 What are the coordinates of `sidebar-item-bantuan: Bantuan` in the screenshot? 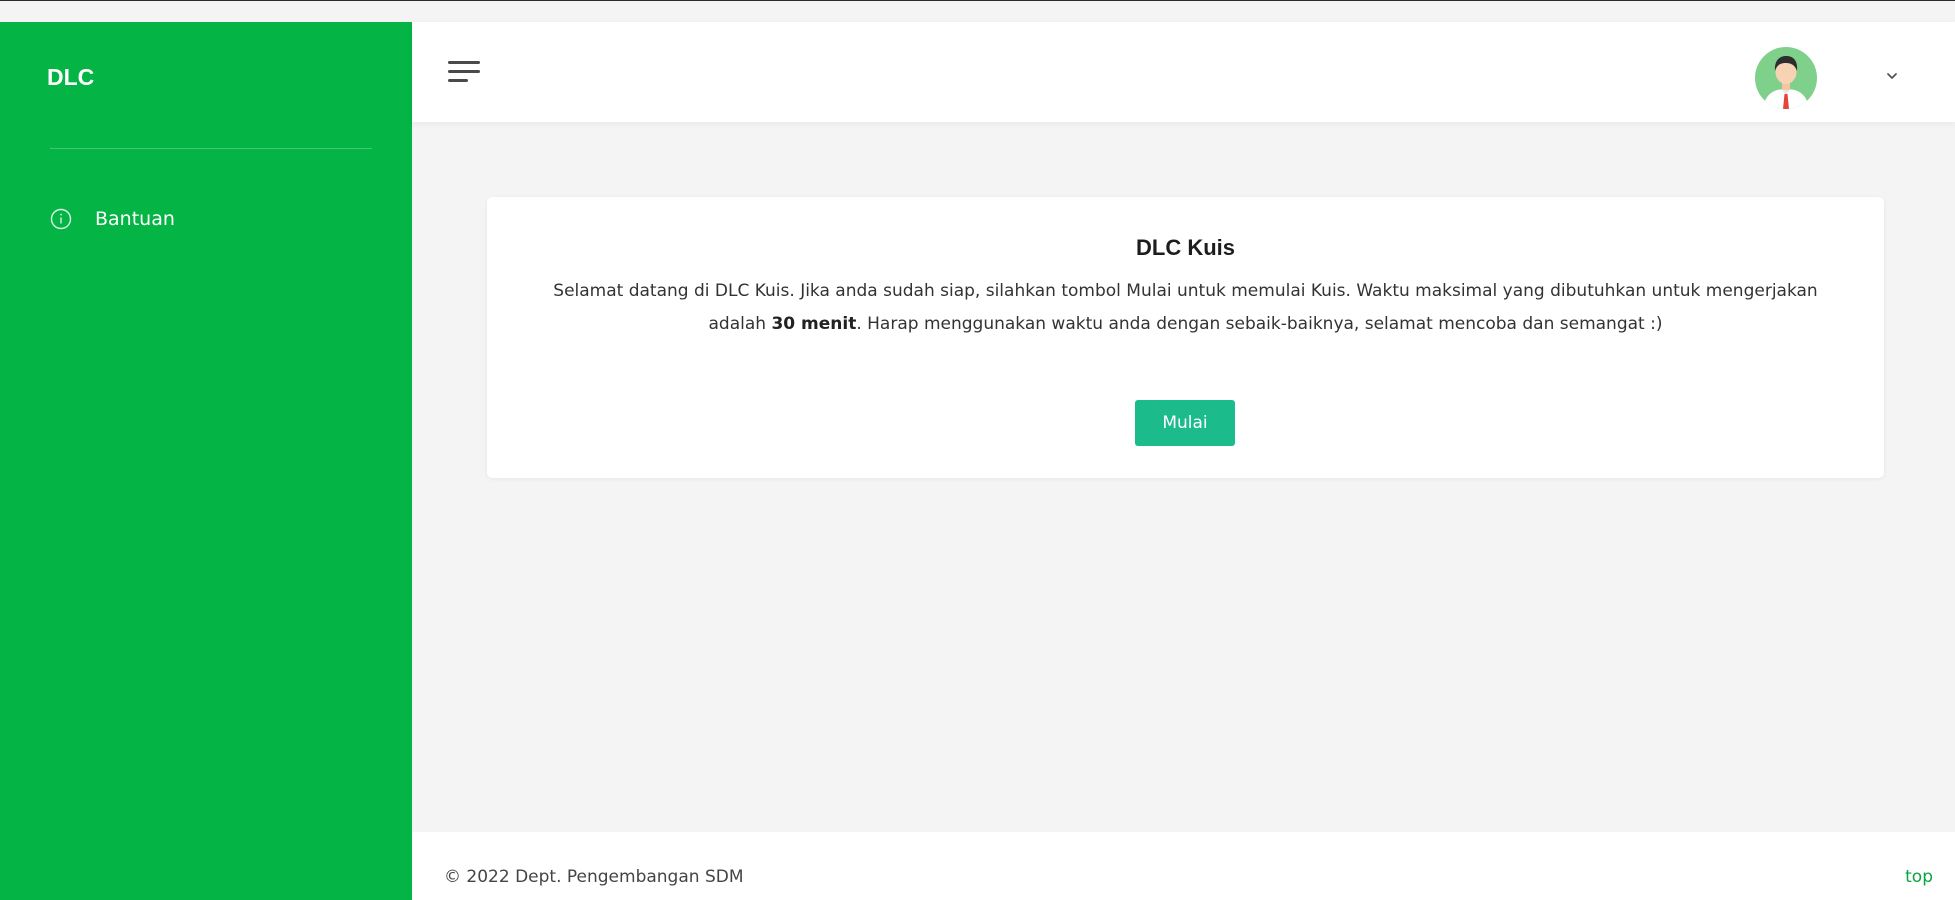 It's located at (112, 219).